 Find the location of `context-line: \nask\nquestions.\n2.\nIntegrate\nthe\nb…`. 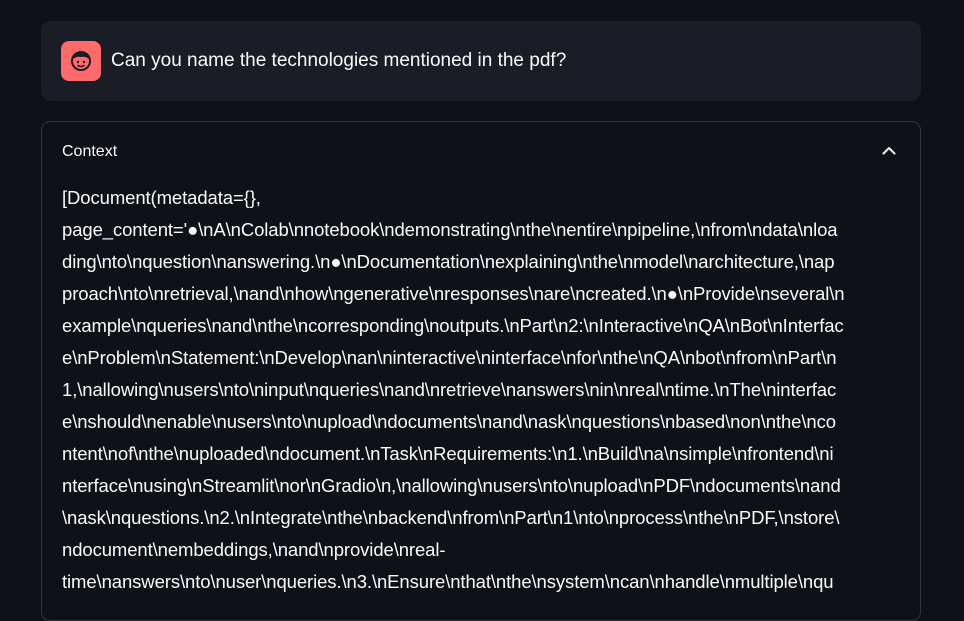

context-line: \nask\nquestions.\n2.\nIntegrate\nthe\nb… is located at coordinates (451, 517).